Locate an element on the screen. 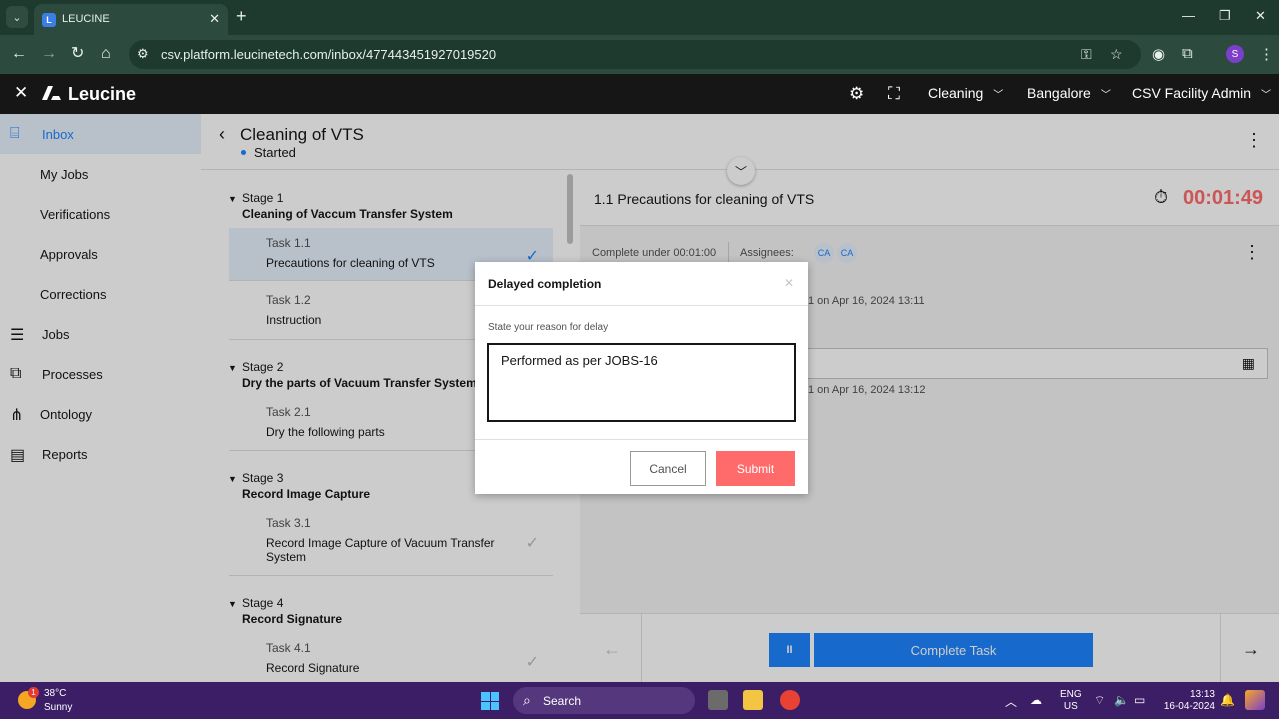 The image size is (1279, 719). user-role-select: CSV Facility Admin ﹀ is located at coordinates (1201, 93).